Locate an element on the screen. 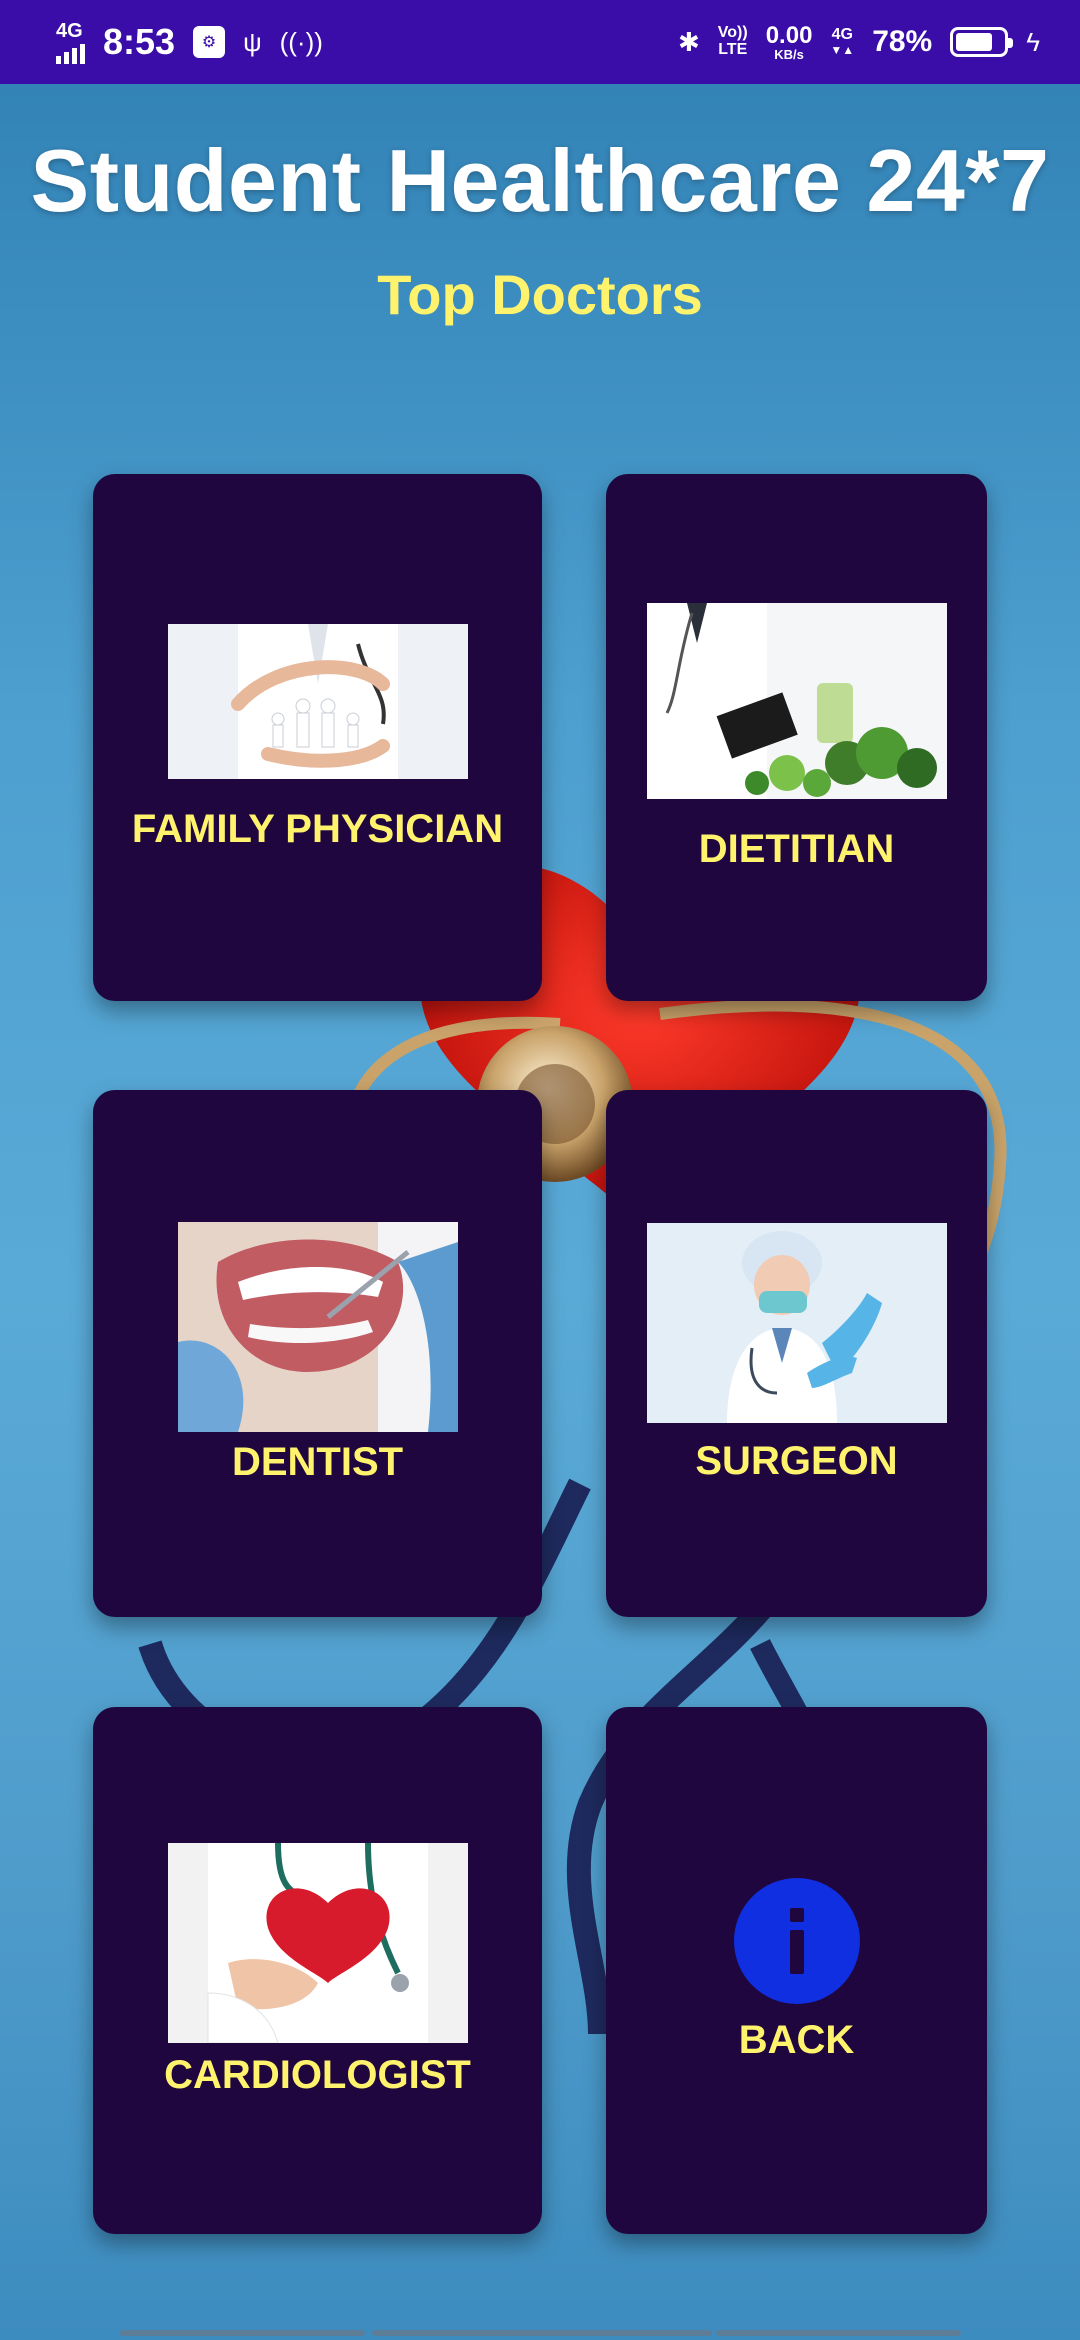 This screenshot has height=2340, width=1080. clock: 8:53 is located at coordinates (139, 41).